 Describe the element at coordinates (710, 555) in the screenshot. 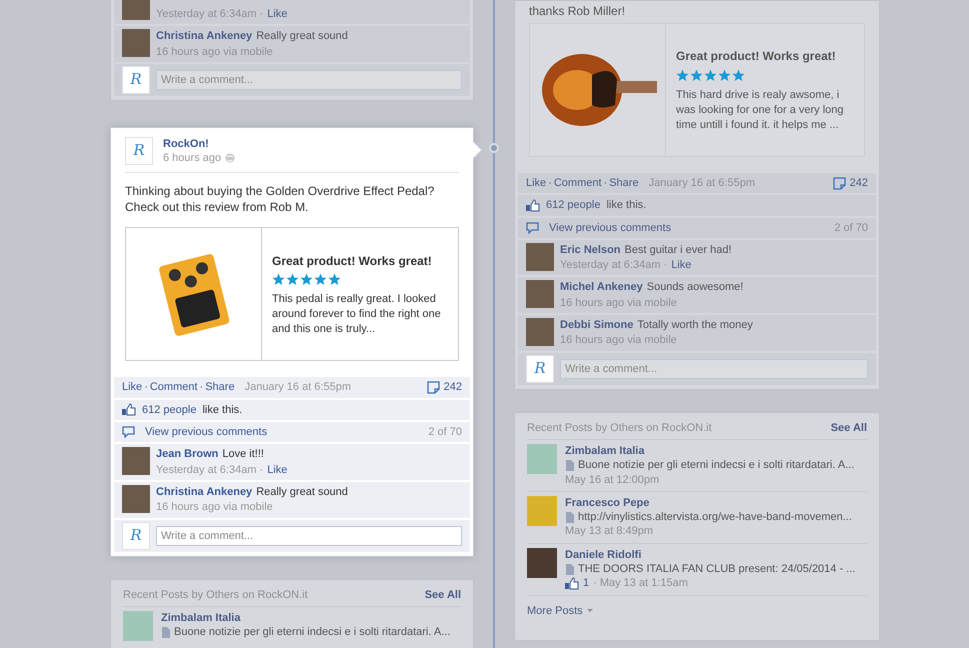

I see `poster-link: Daniele Ridolfi` at that location.